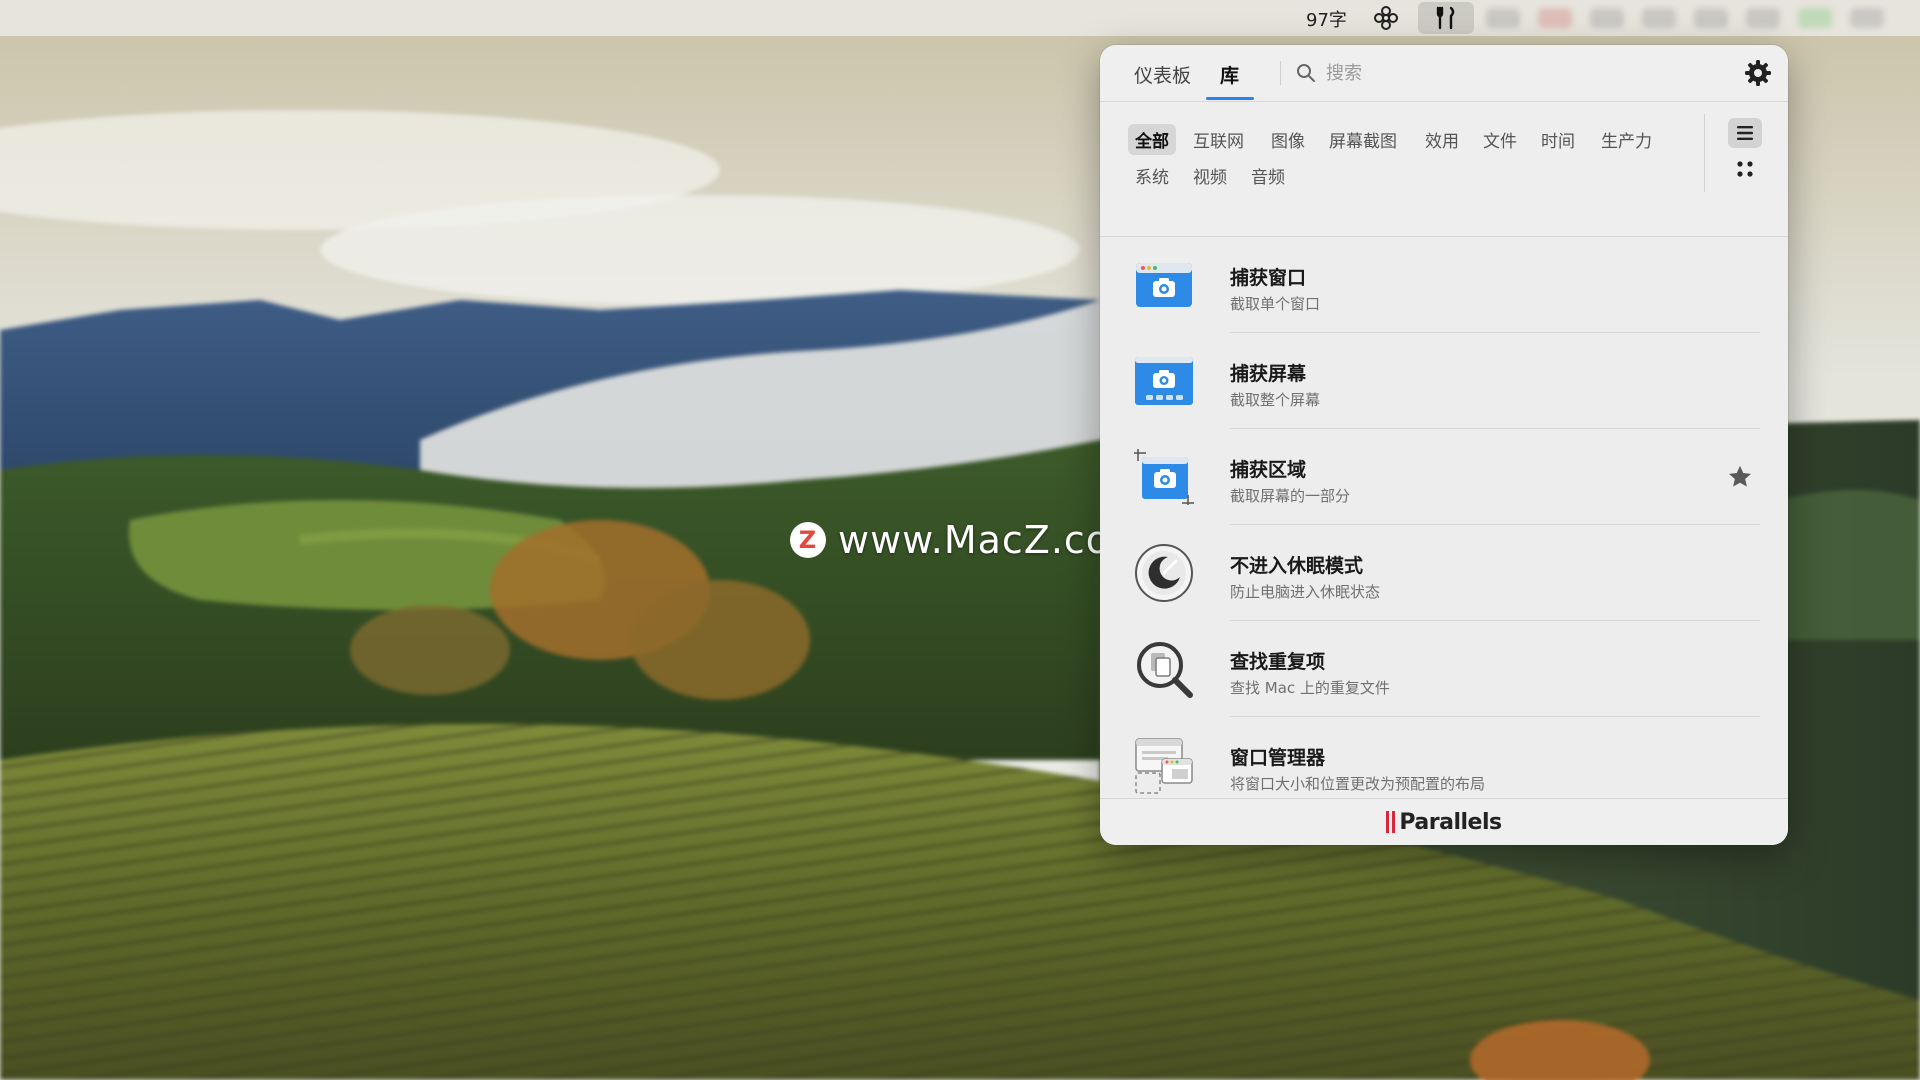  Describe the element at coordinates (1275, 400) in the screenshot. I see `item-subtitle: 截取整个屏幕` at that location.